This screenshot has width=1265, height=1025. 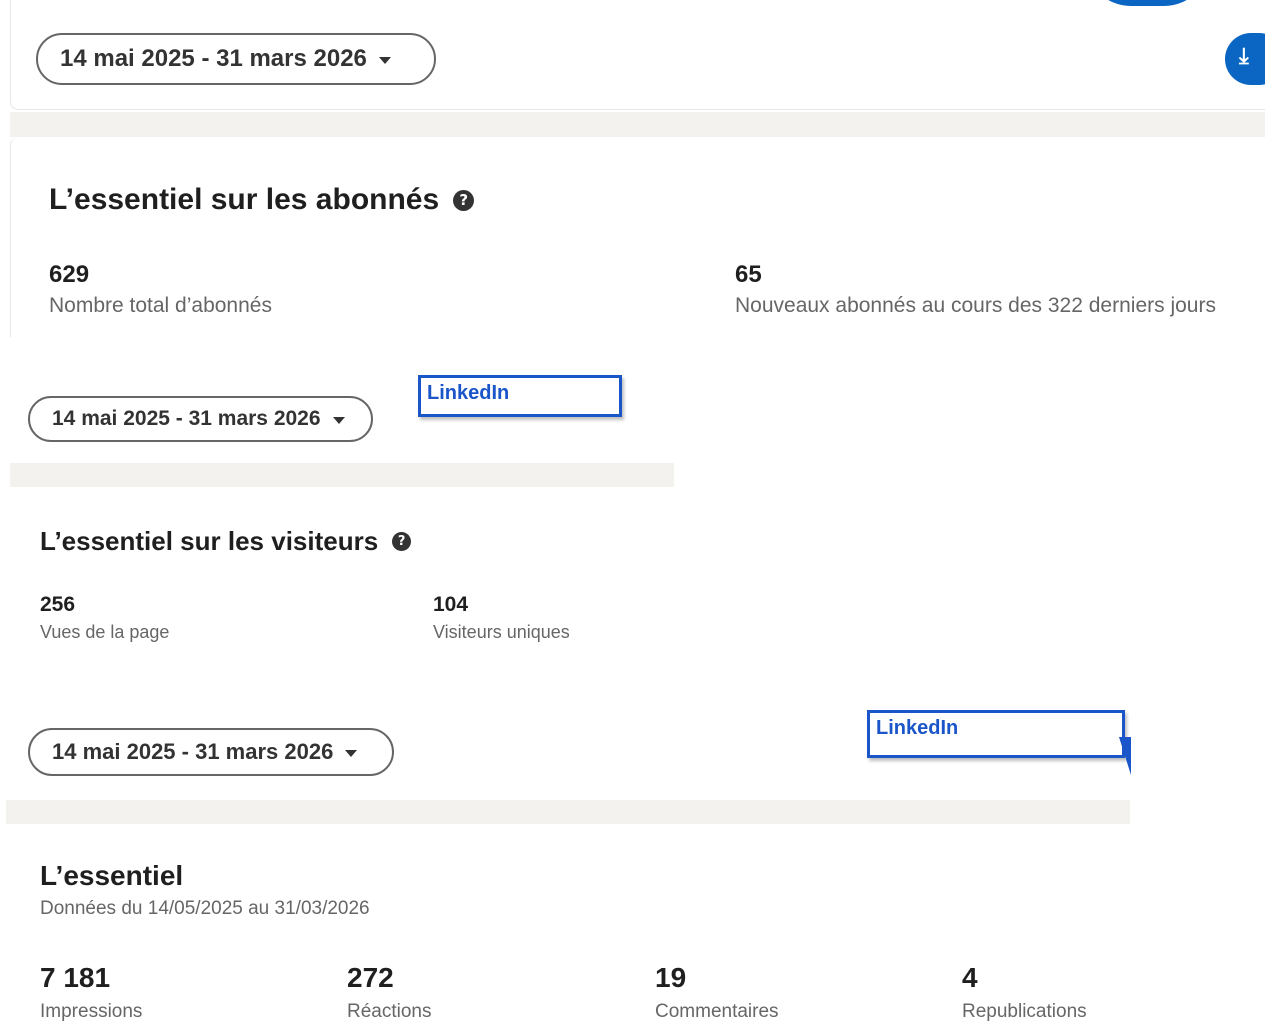 I want to click on followers-section-title: L’essentiel sur les abonnés ?, so click(x=262, y=200).